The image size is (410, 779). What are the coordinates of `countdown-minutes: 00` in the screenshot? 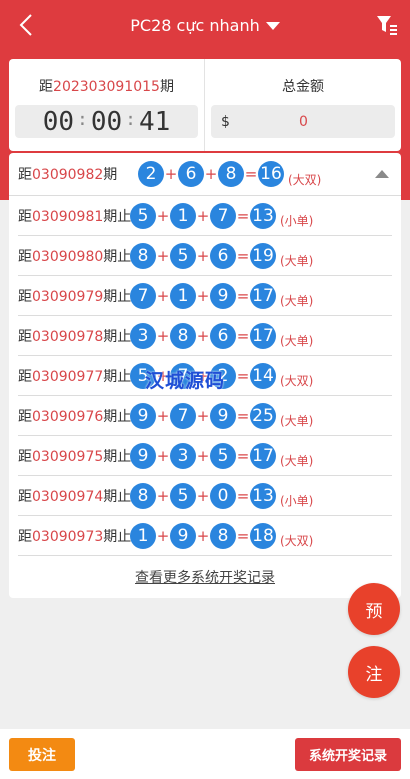 It's located at (106, 121).